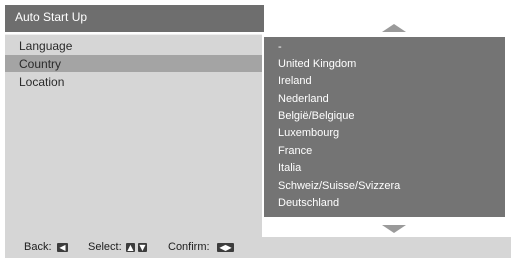  What do you see at coordinates (295, 151) in the screenshot?
I see `country-option-france: France` at bounding box center [295, 151].